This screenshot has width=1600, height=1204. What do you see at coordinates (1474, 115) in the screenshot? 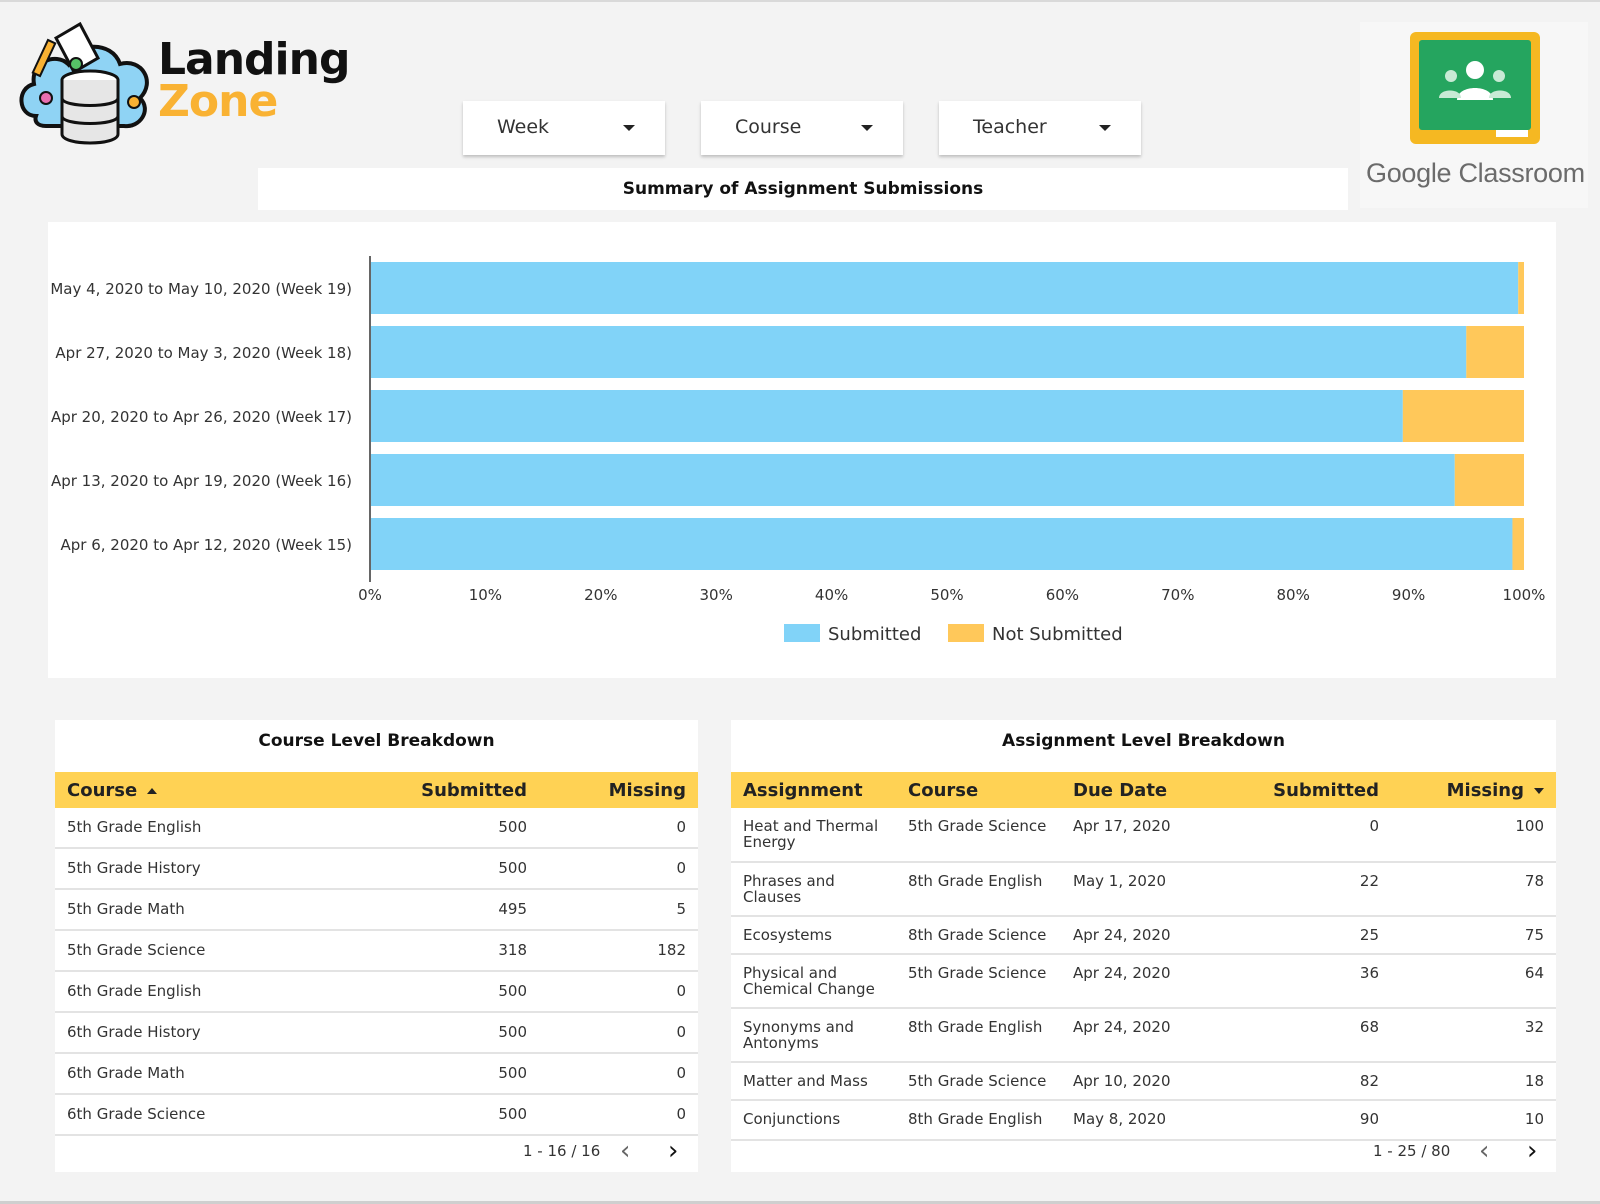
I see `google-classroom-logo: Google Classroom` at bounding box center [1474, 115].